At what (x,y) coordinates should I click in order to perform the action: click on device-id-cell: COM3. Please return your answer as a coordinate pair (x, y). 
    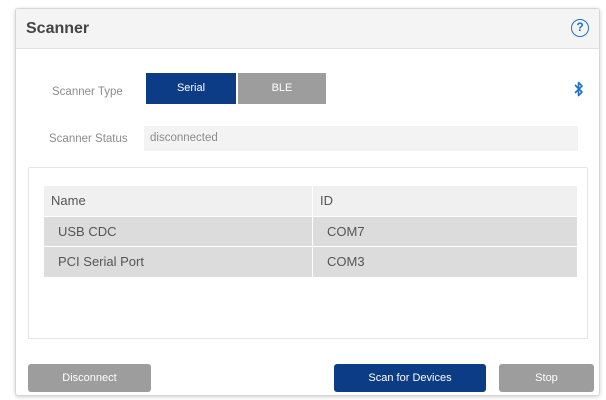
    Looking at the image, I should click on (444, 262).